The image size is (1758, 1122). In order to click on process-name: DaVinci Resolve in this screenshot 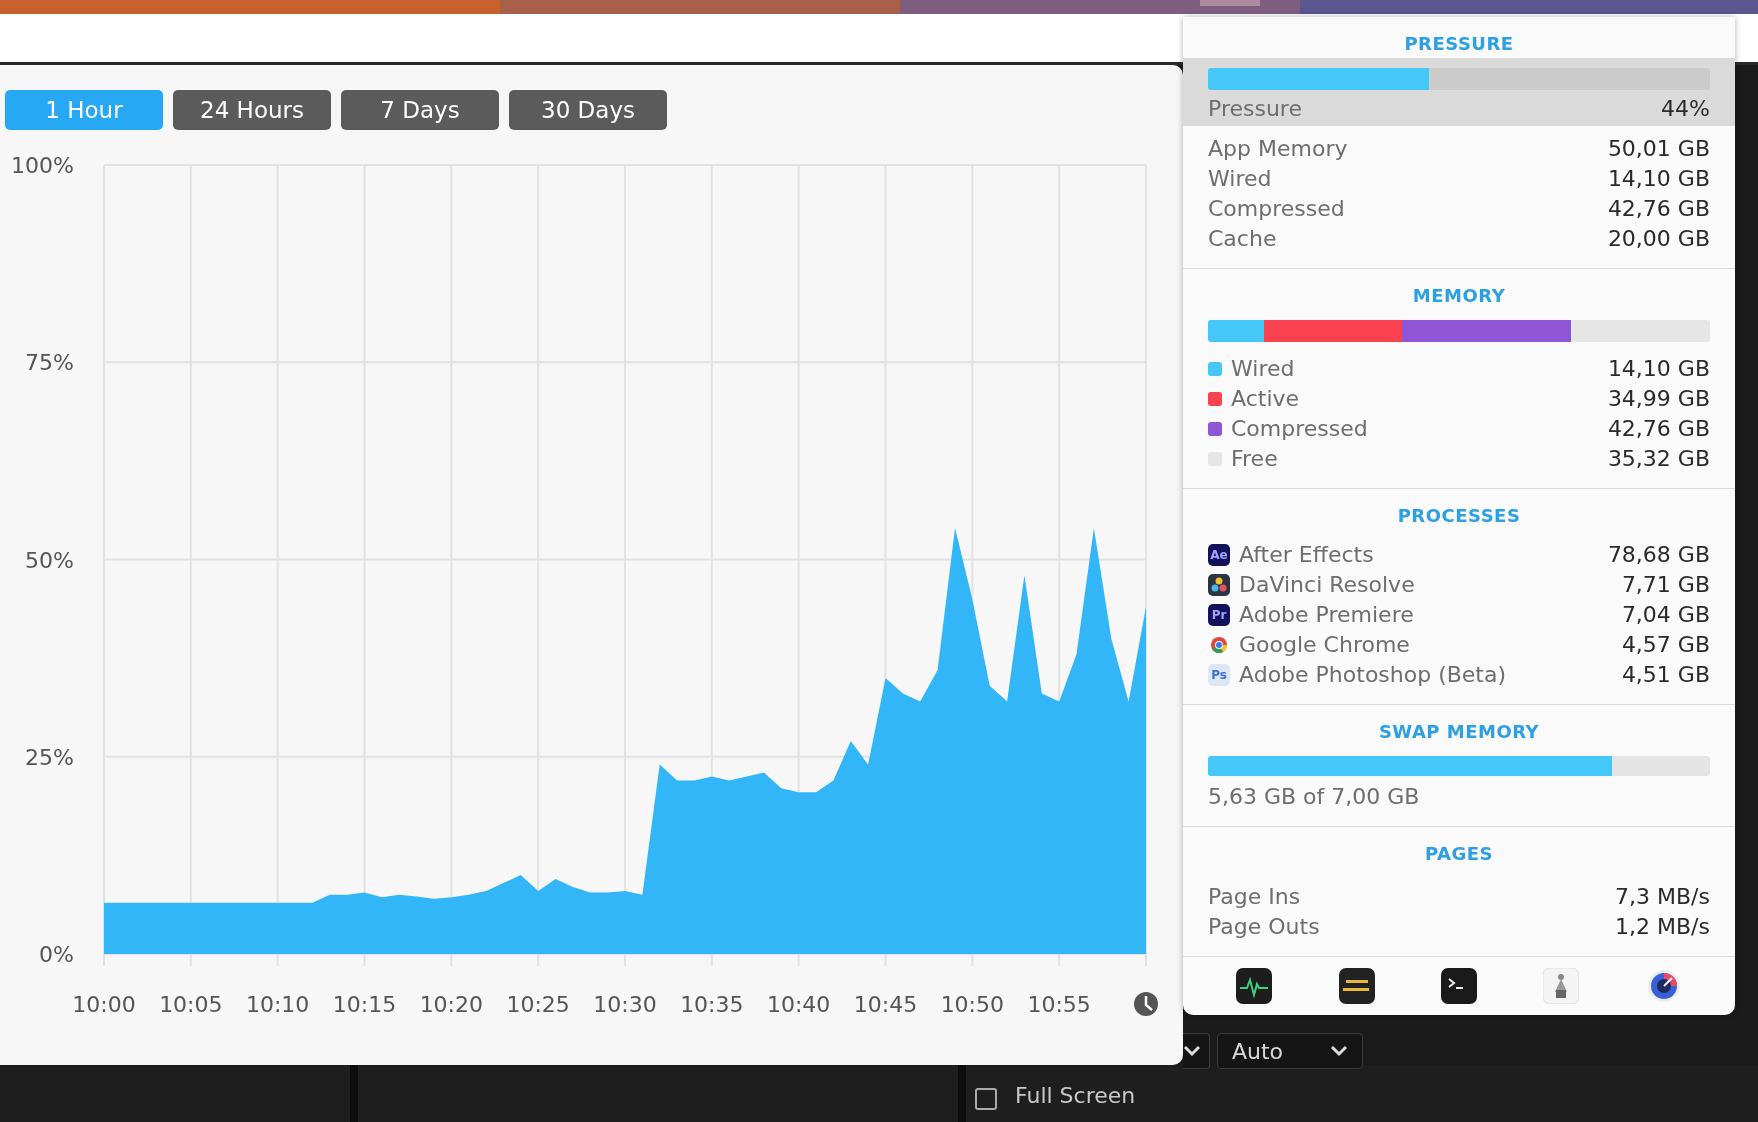, I will do `click(1327, 585)`.